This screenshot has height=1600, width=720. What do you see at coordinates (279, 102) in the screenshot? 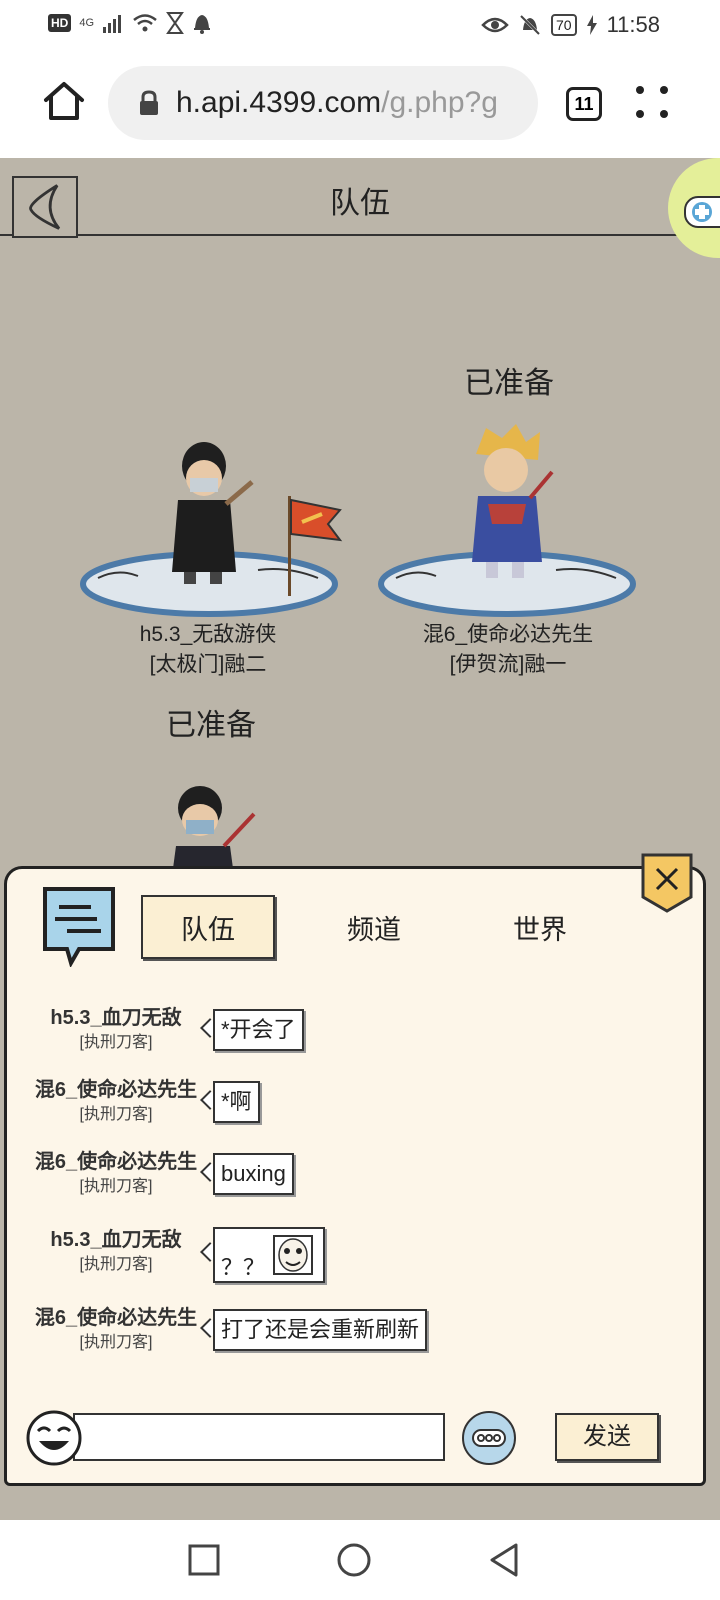
I see `url-host: h.api.4399.com` at bounding box center [279, 102].